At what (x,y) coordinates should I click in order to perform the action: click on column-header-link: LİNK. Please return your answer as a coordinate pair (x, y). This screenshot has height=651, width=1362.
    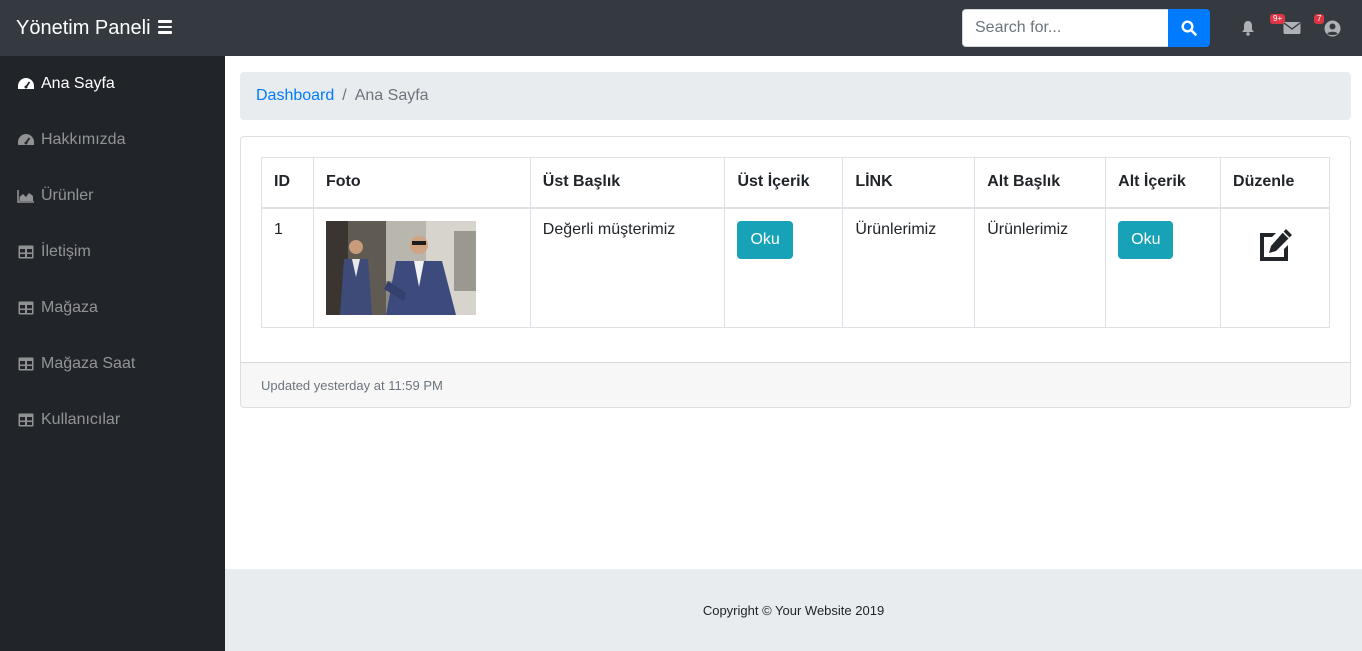
    Looking at the image, I should click on (909, 183).